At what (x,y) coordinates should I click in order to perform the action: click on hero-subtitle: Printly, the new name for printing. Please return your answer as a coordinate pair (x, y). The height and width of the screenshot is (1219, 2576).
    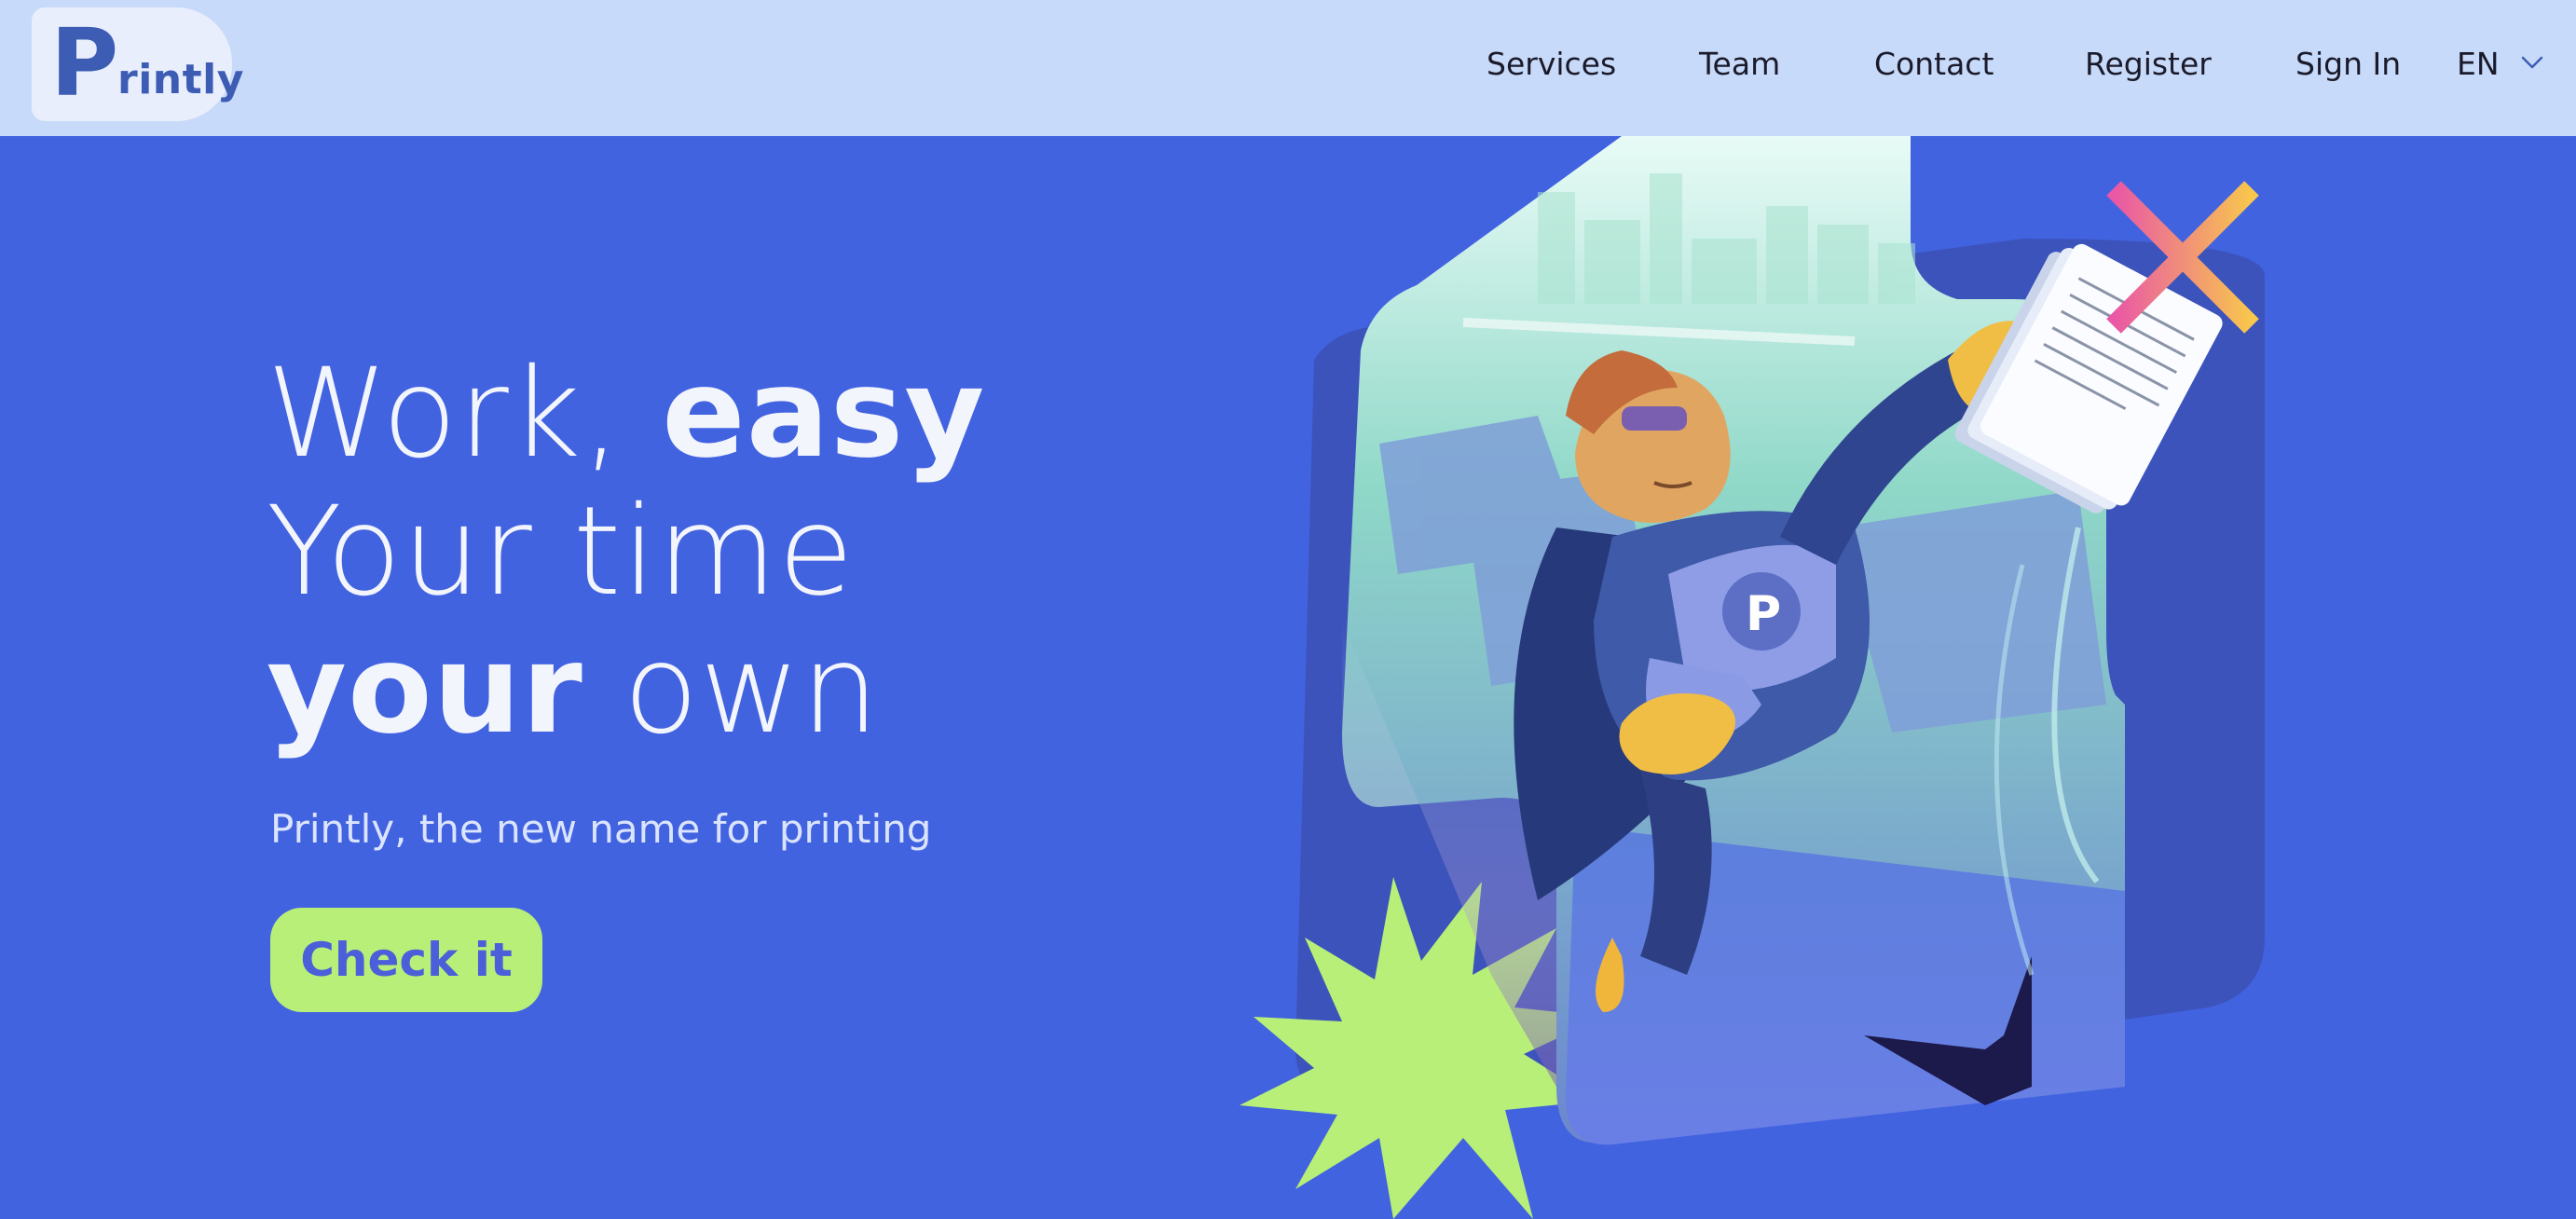
    Looking at the image, I should click on (601, 829).